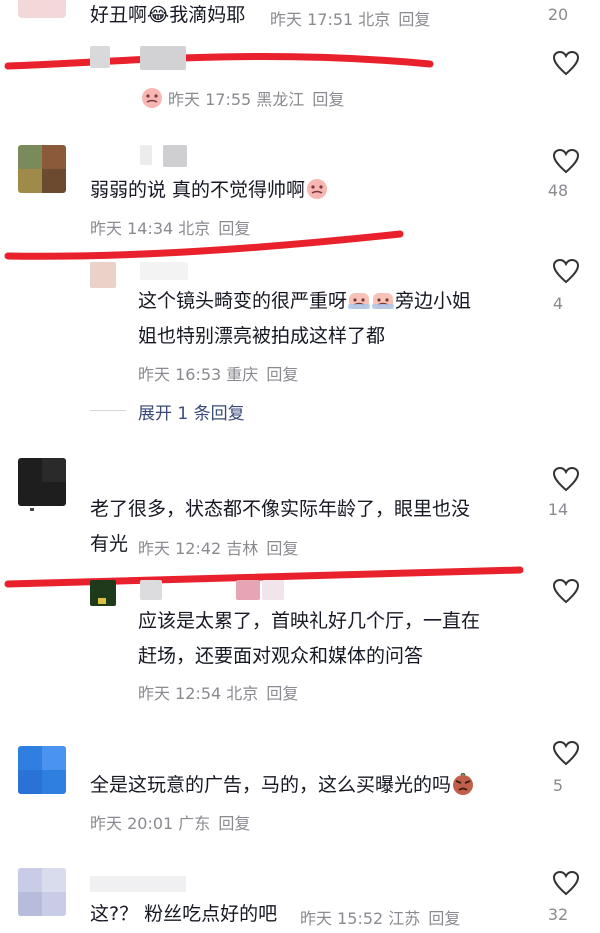 The height and width of the screenshot is (933, 600). Describe the element at coordinates (281, 656) in the screenshot. I see `comment-text: 赶场，还要面对观众和媒体的问答` at that location.